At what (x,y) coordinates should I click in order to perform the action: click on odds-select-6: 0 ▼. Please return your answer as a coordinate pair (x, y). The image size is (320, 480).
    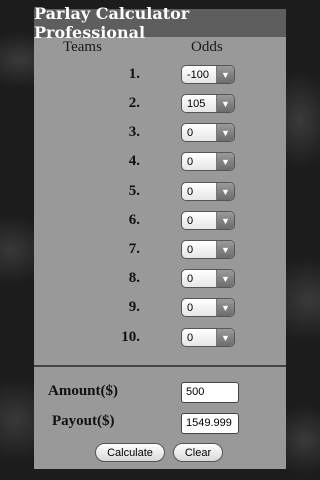
    Looking at the image, I should click on (208, 220).